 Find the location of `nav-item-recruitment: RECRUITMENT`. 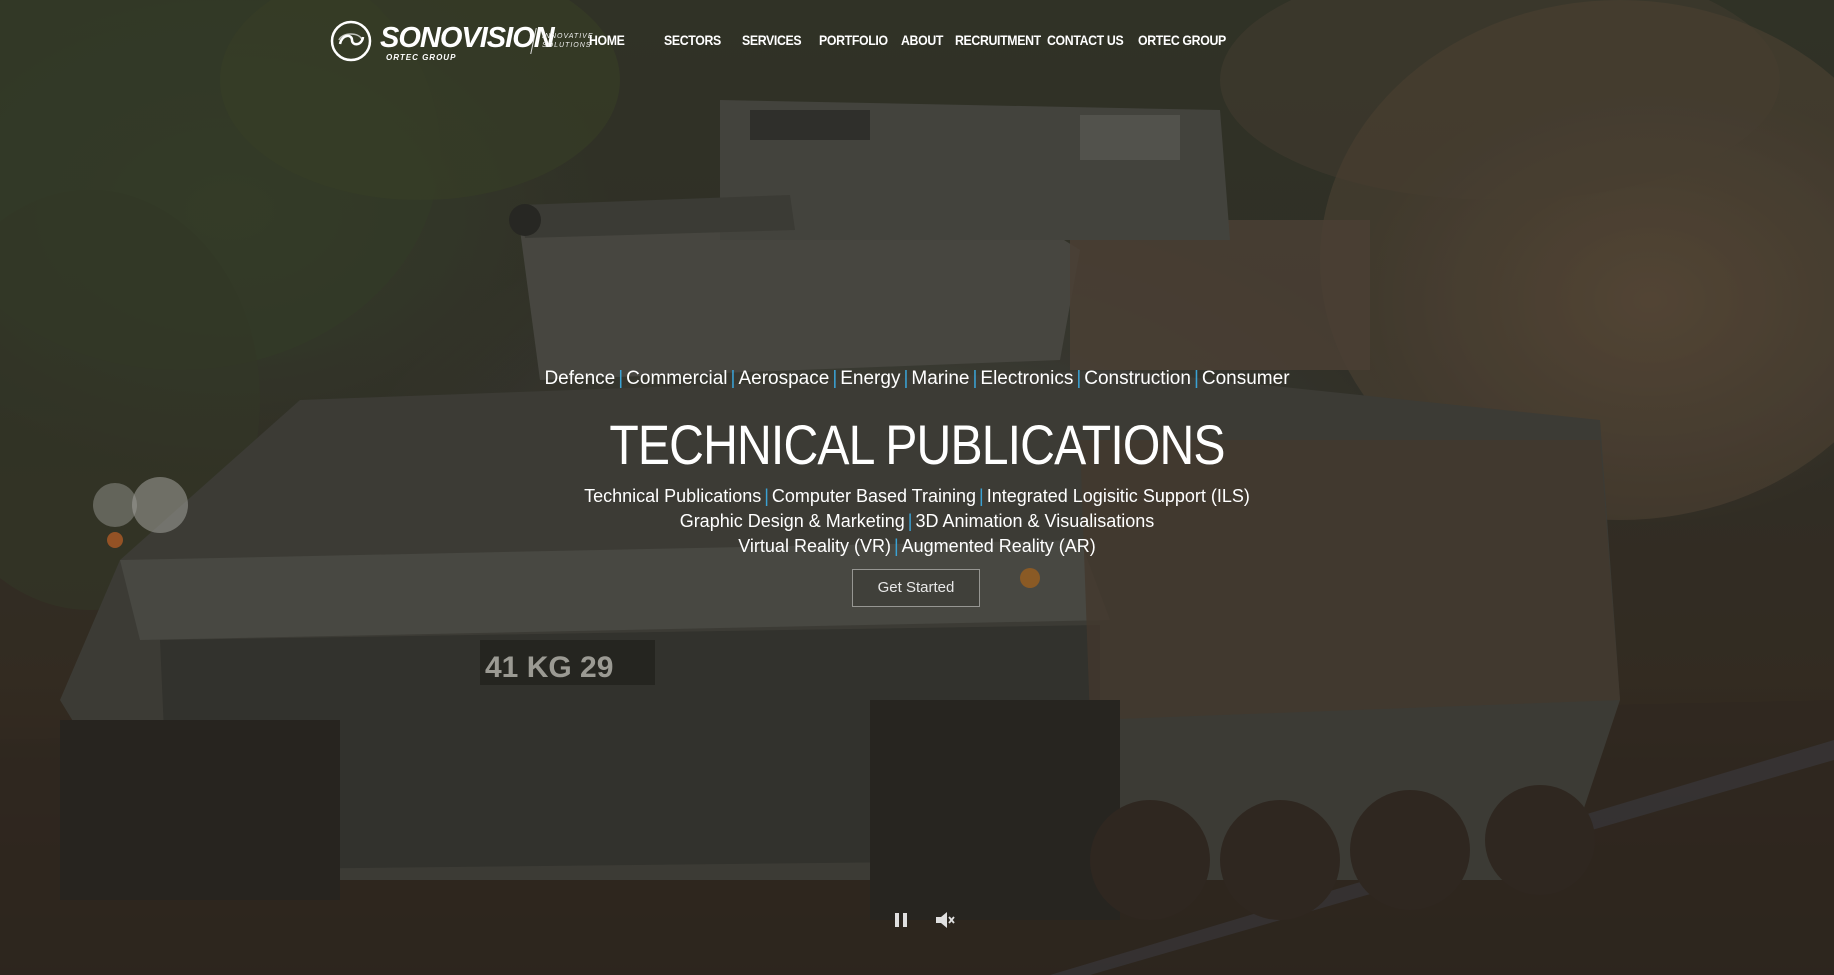

nav-item-recruitment: RECRUITMENT is located at coordinates (998, 40).